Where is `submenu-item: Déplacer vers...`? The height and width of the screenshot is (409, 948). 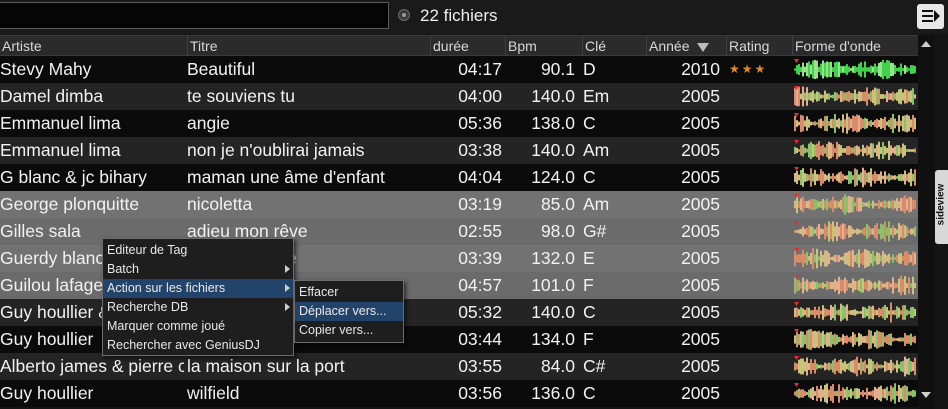 submenu-item: Déplacer vers... is located at coordinates (349, 311).